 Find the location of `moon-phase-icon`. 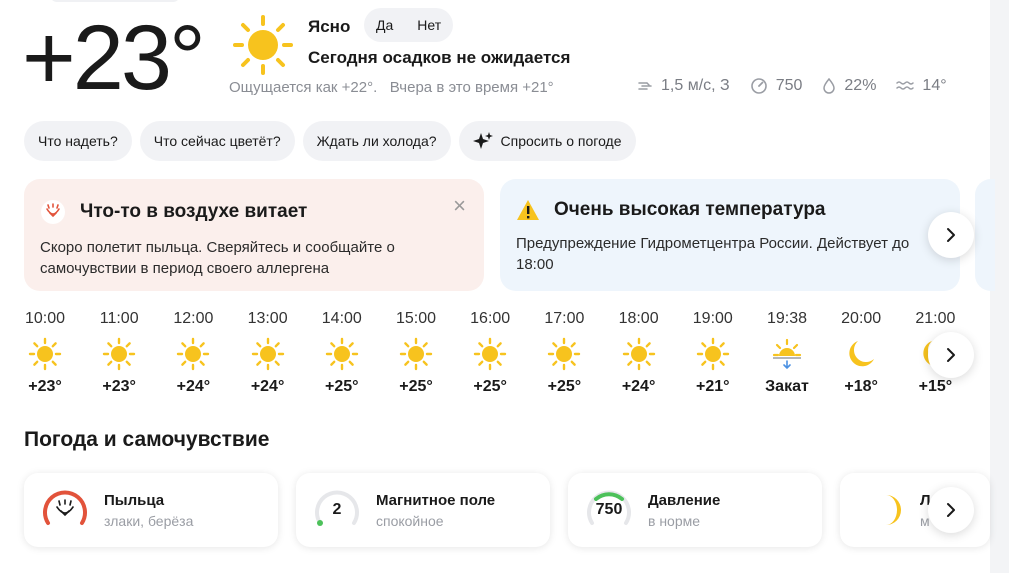

moon-phase-icon is located at coordinates (881, 510).